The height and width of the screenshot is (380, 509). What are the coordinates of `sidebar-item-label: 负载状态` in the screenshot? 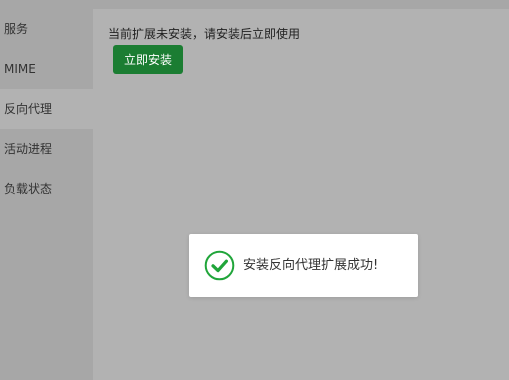 It's located at (28, 189).